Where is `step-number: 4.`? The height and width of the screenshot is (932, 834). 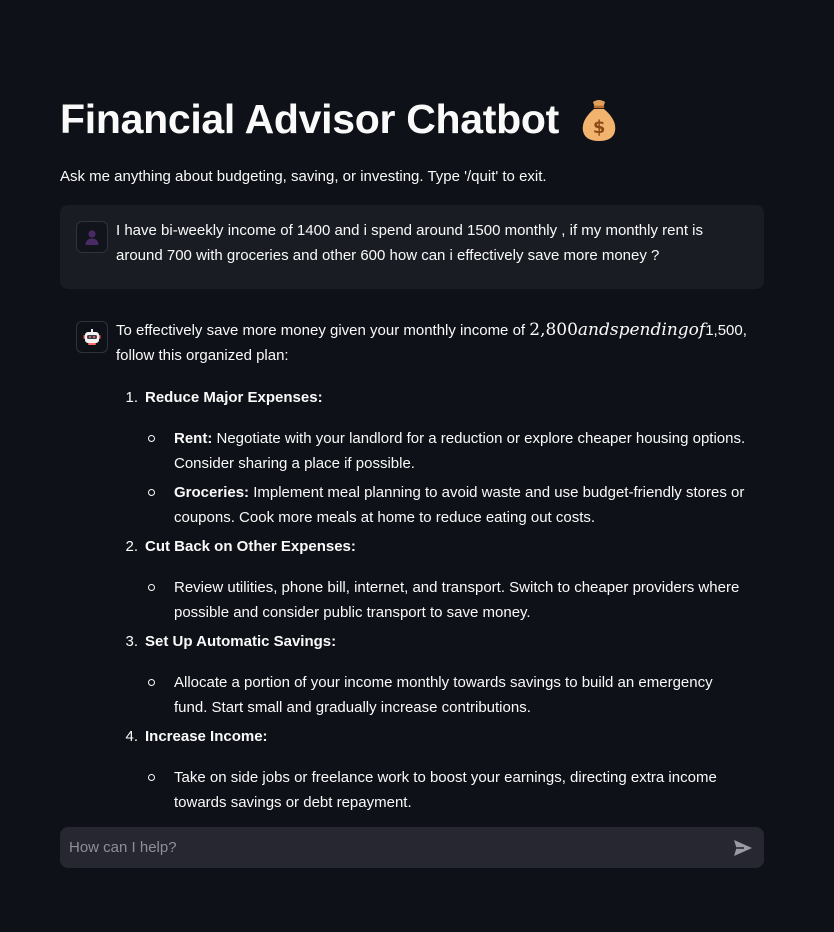
step-number: 4. is located at coordinates (131, 736).